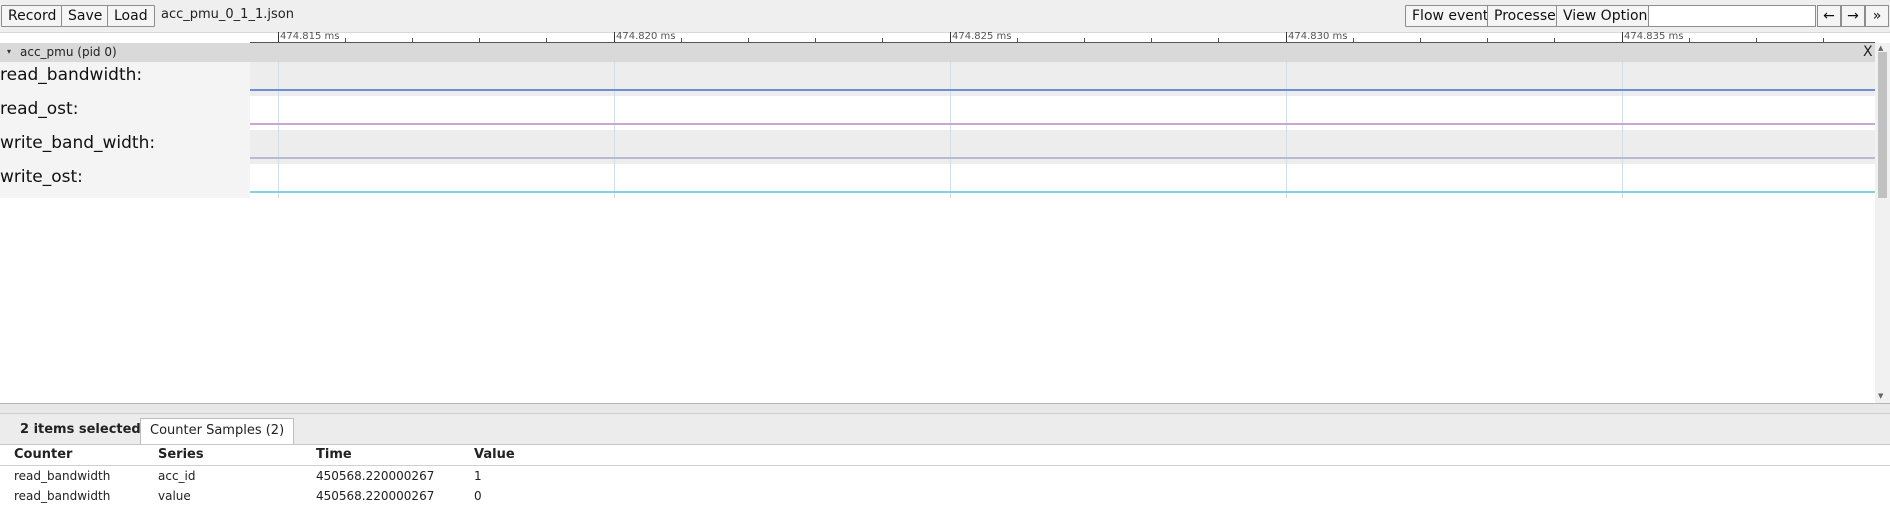 The width and height of the screenshot is (1890, 512). Describe the element at coordinates (1609, 16) in the screenshot. I see `view-options-button: View Options` at that location.